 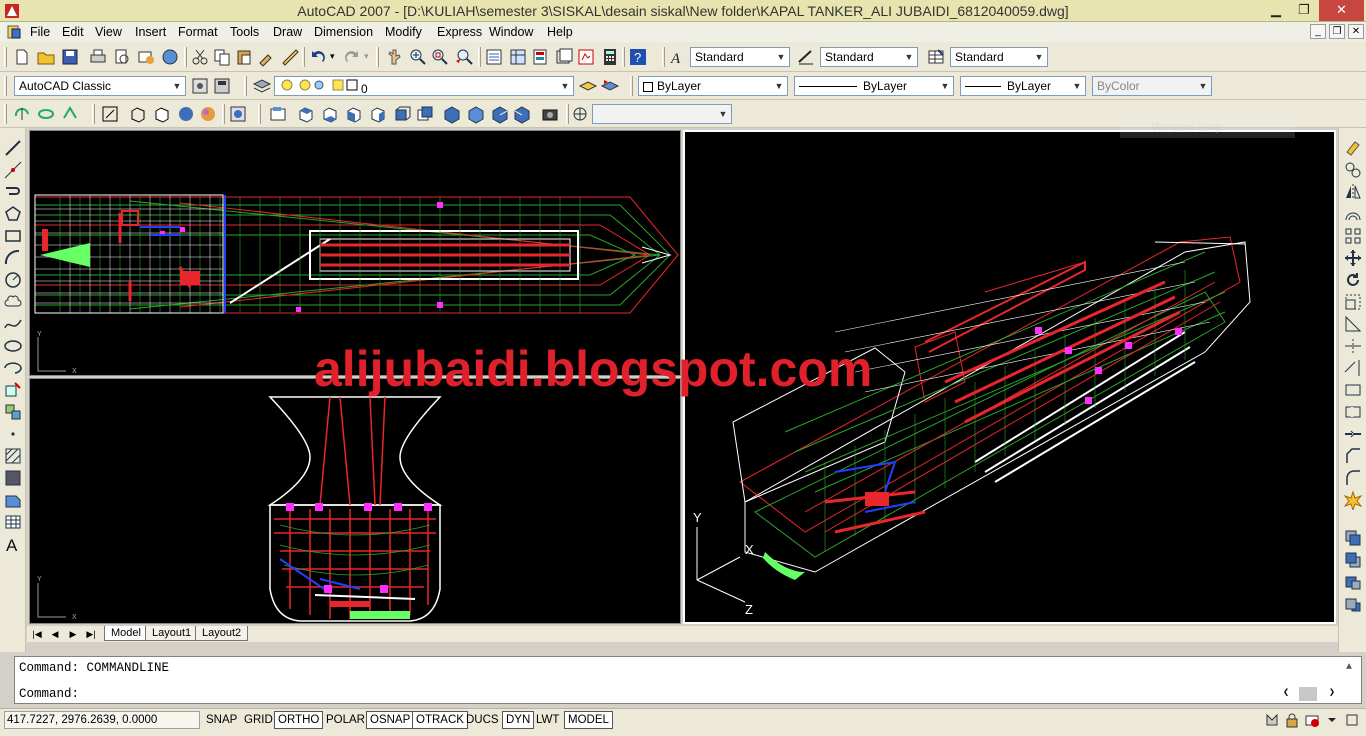 What do you see at coordinates (610, 57) in the screenshot?
I see `quickcalc-icon` at bounding box center [610, 57].